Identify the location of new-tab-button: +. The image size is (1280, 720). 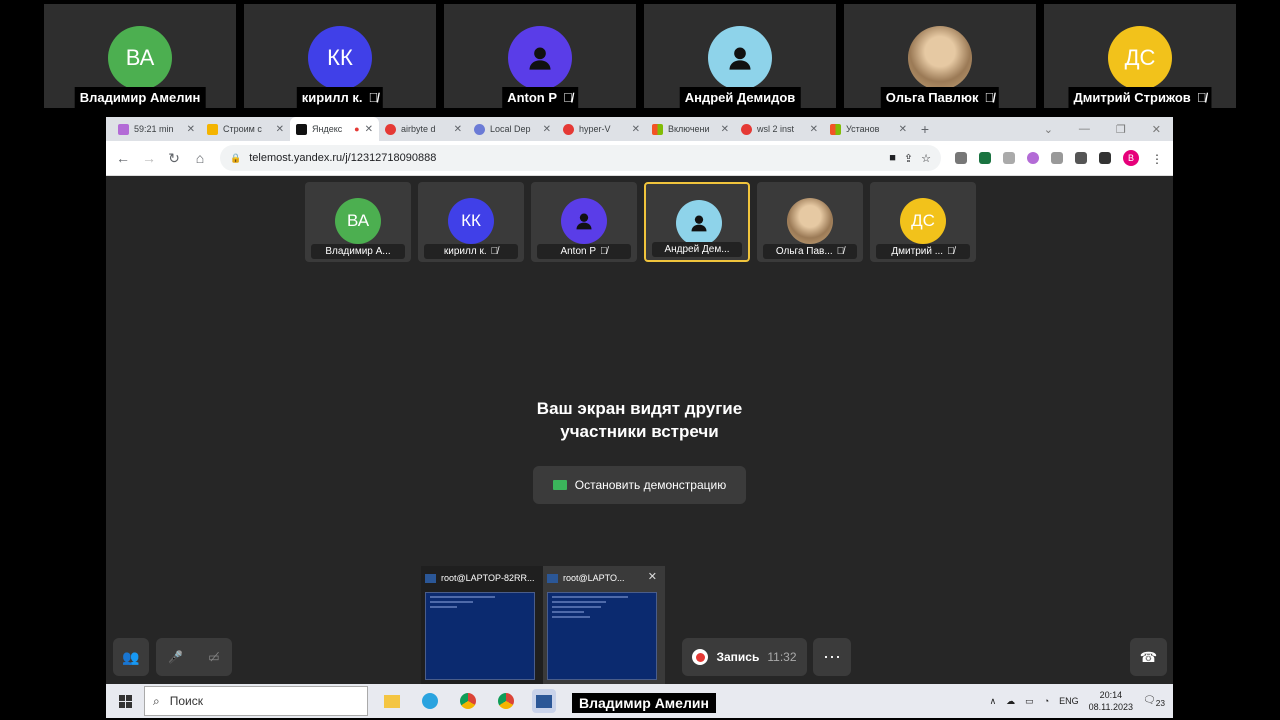
(925, 129).